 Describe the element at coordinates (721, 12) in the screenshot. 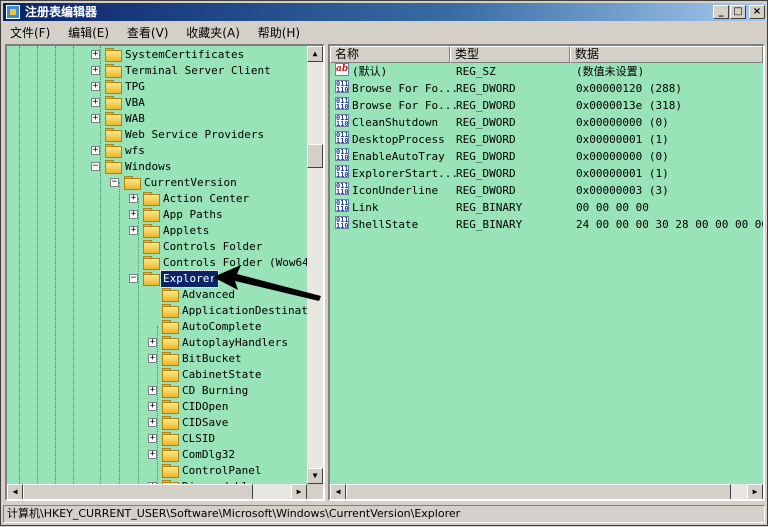

I see `minimize-button: _` at that location.